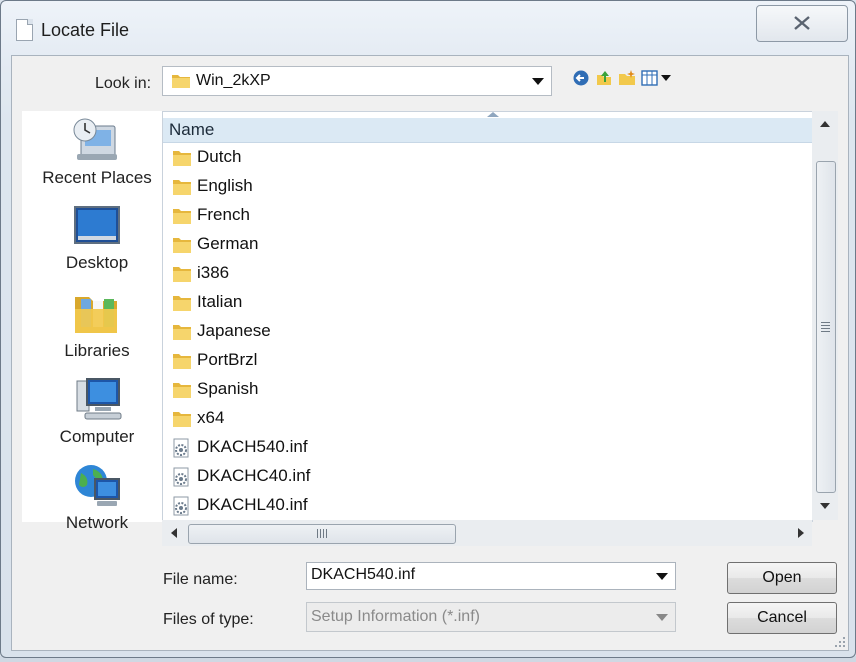  I want to click on column-header-name: Name, so click(487, 127).